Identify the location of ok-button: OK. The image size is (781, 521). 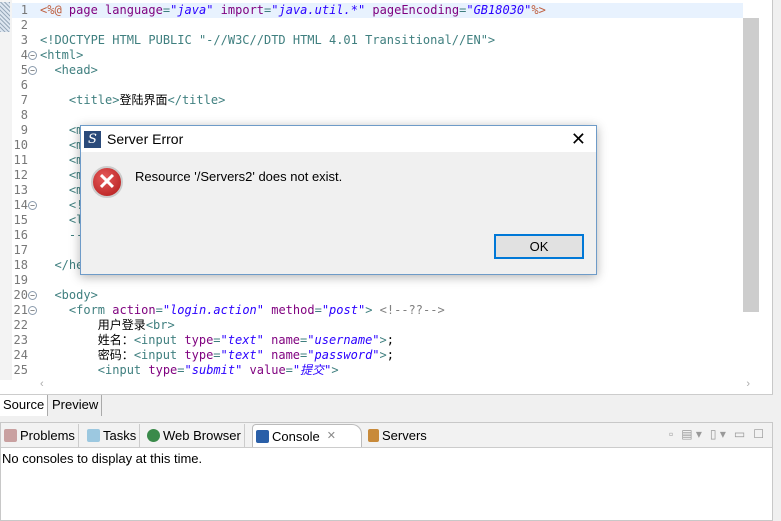
(539, 246).